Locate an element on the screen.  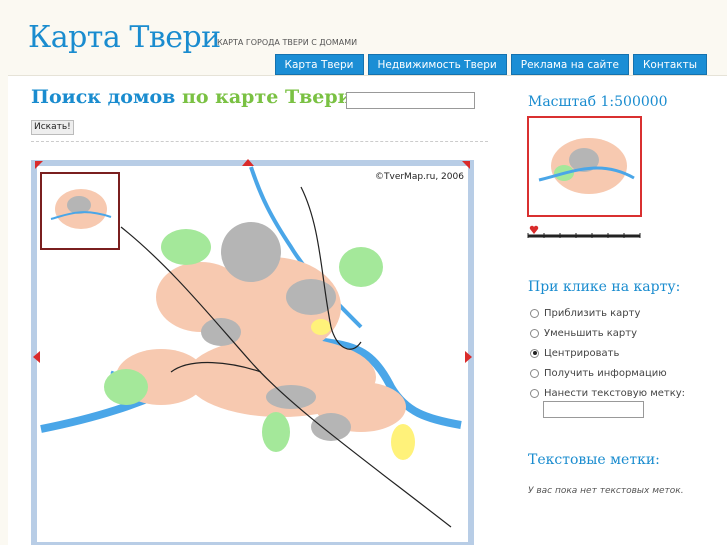
search-heading-part1: Поиск домов is located at coordinates (103, 97).